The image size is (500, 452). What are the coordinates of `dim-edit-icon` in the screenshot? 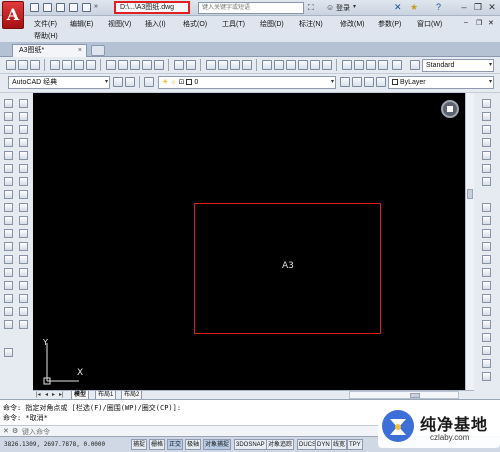 It's located at (486, 337).